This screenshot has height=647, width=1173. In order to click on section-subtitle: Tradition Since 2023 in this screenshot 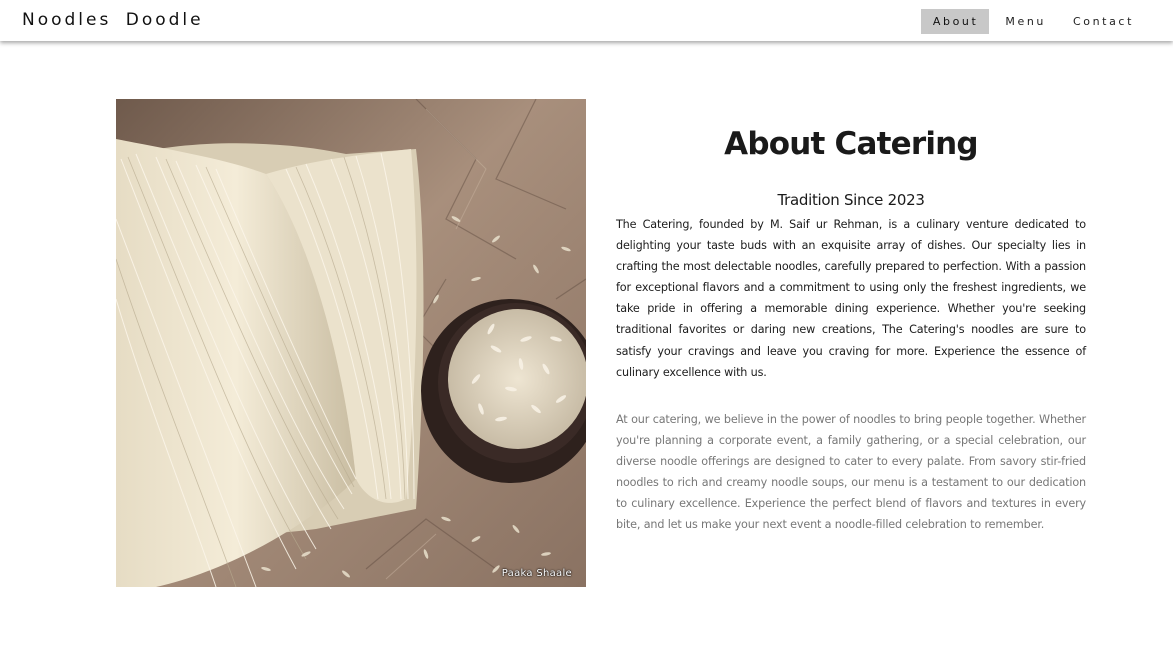, I will do `click(851, 200)`.